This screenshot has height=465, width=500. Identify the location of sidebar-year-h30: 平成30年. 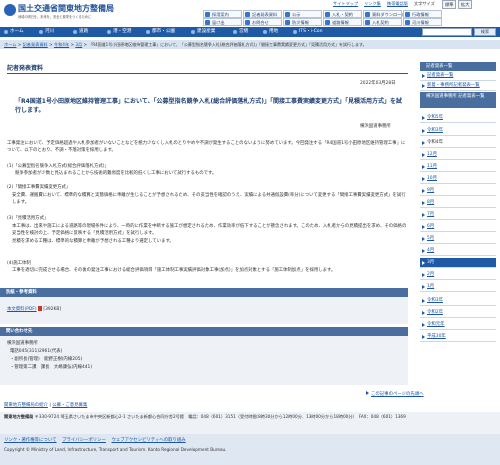
(458, 337).